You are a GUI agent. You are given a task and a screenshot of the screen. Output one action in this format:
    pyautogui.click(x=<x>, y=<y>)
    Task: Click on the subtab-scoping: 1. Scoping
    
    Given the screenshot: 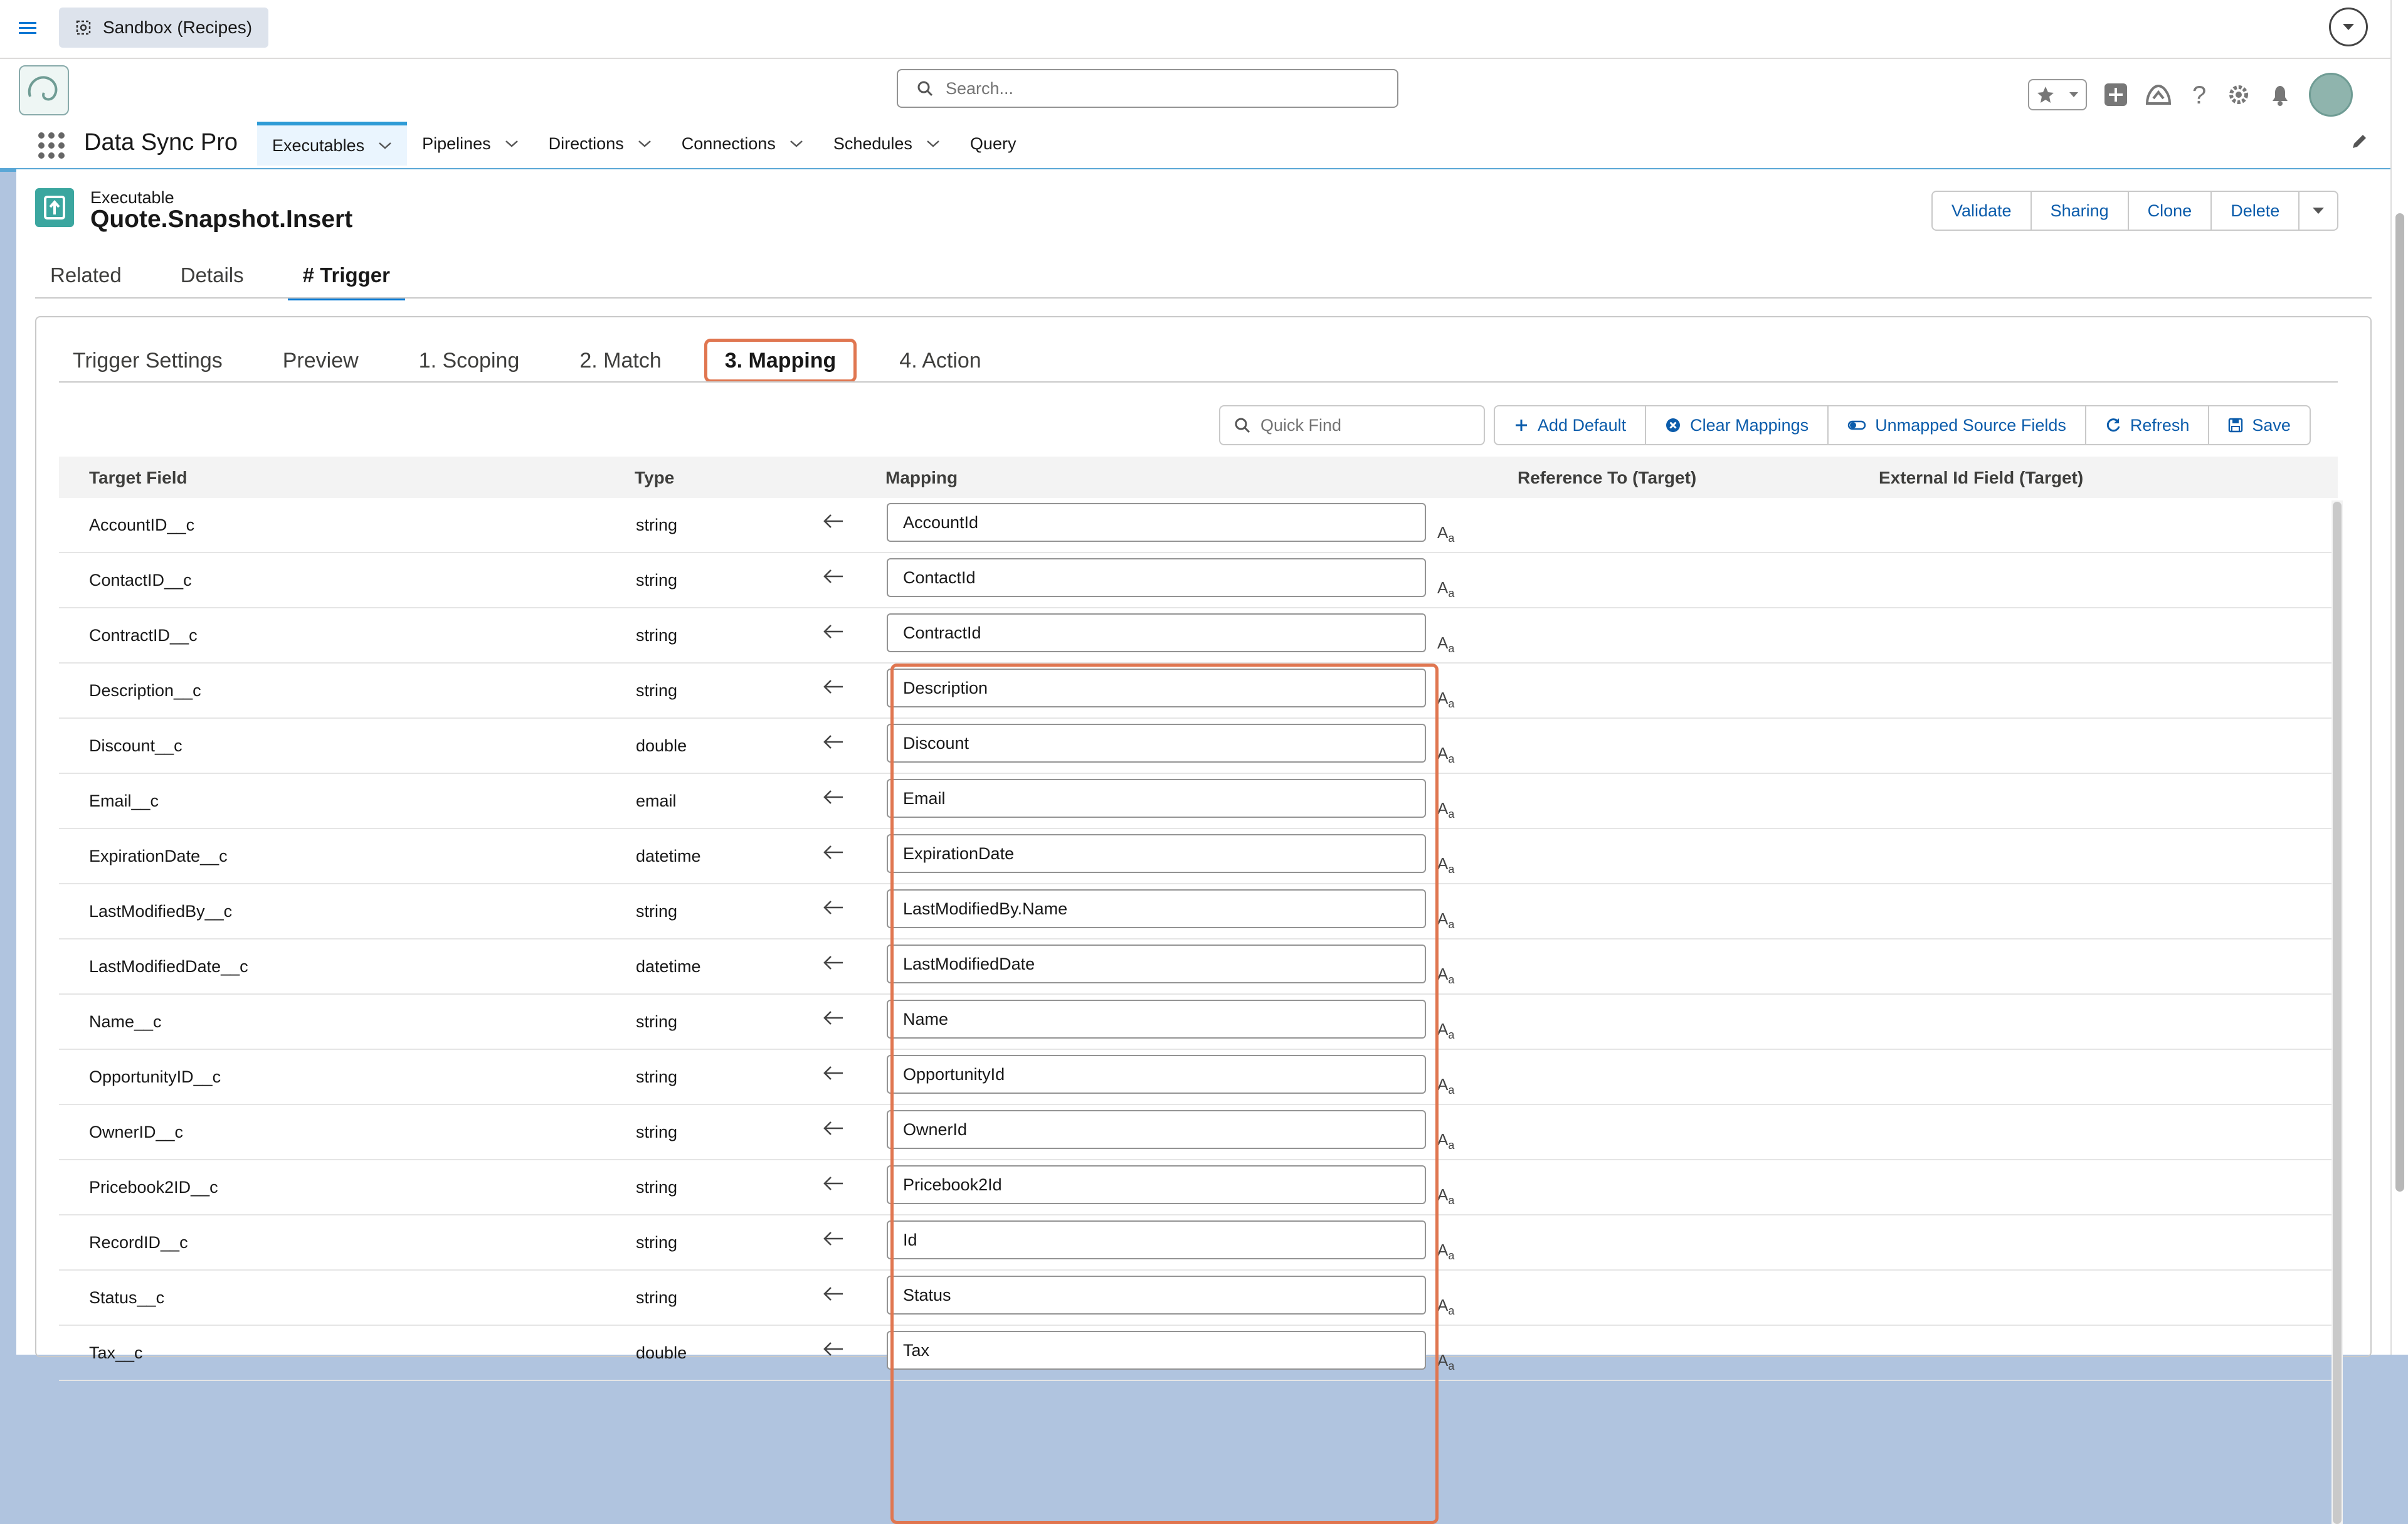 What is the action you would take?
    pyautogui.click(x=469, y=361)
    